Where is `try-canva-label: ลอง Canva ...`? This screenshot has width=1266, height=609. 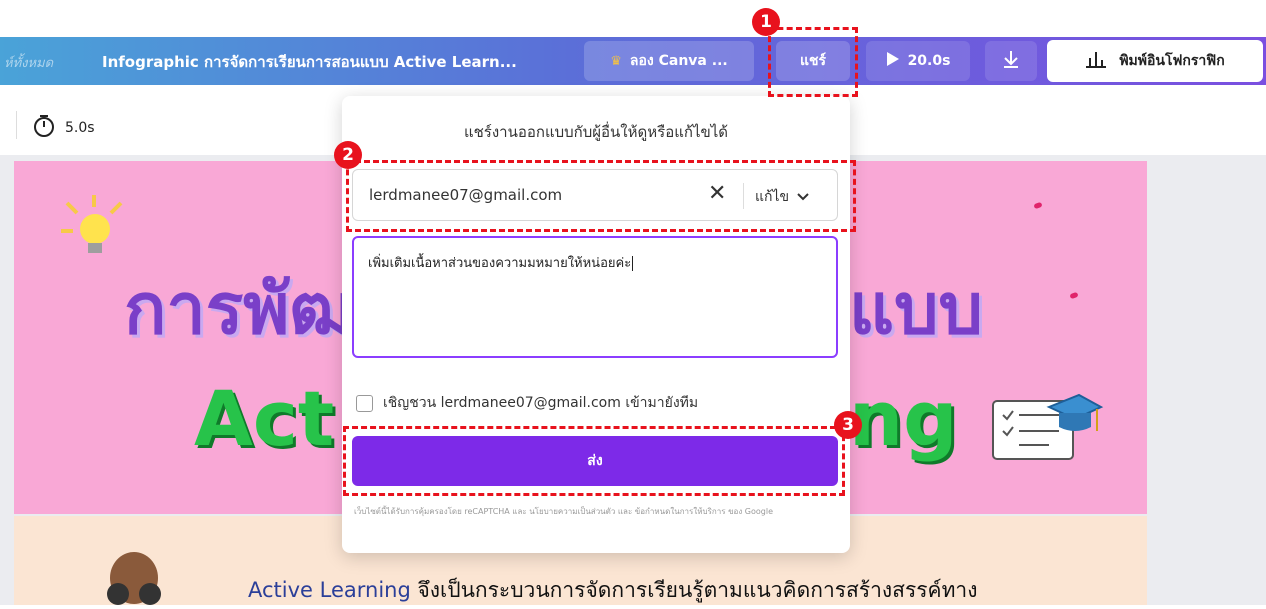 try-canva-label: ลอง Canva ... is located at coordinates (678, 61).